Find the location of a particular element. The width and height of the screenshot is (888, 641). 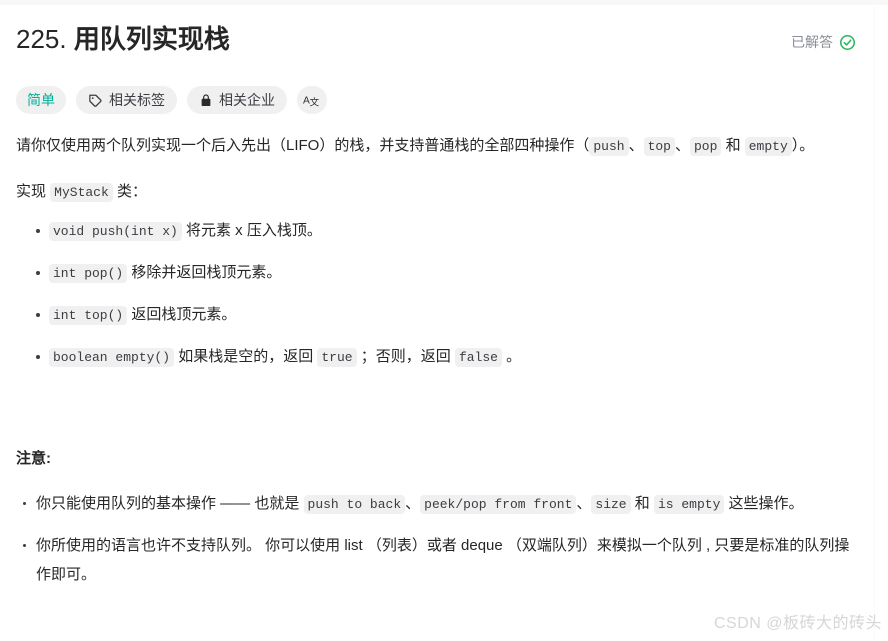

intro-paragraph-2: 实现 MyStack 类： is located at coordinates (437, 192).